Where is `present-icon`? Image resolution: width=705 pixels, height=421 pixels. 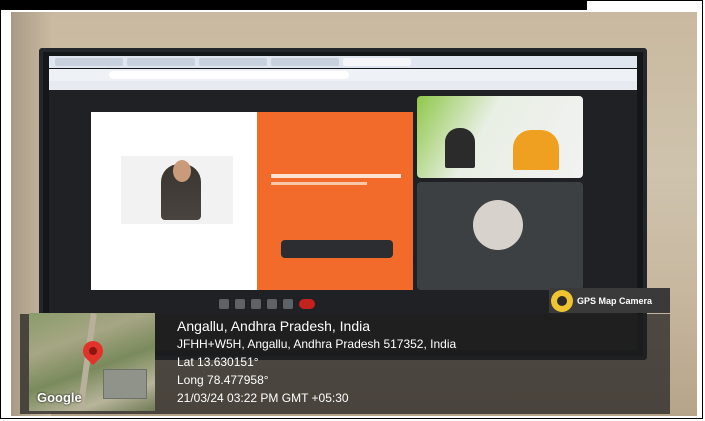 present-icon is located at coordinates (272, 304).